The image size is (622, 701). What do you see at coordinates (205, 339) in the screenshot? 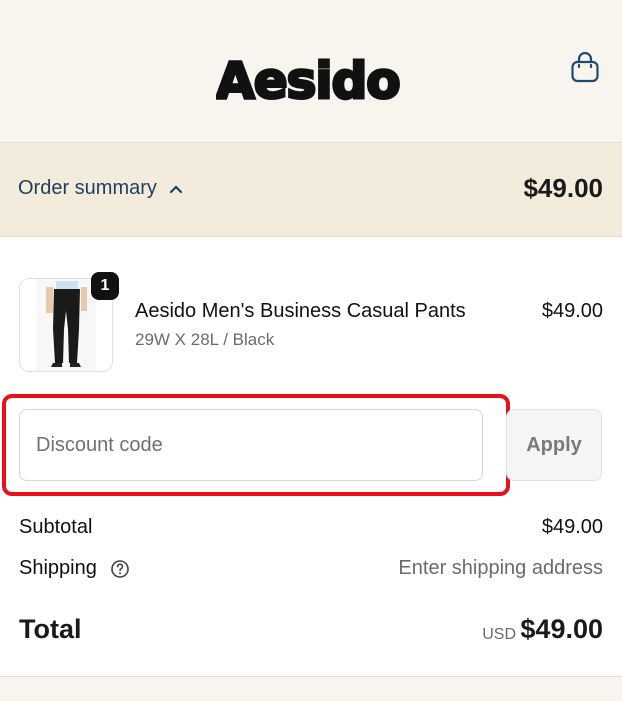
I see `product-variant: 29W X 28L / Black` at bounding box center [205, 339].